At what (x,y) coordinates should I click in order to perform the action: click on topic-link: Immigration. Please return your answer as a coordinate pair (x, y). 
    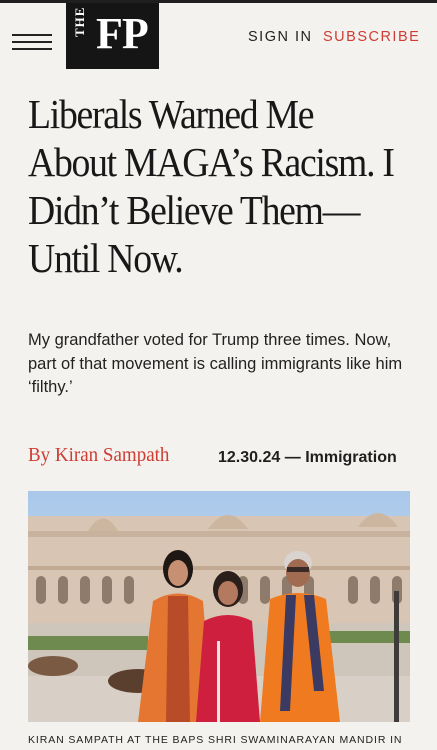
    Looking at the image, I should click on (351, 457).